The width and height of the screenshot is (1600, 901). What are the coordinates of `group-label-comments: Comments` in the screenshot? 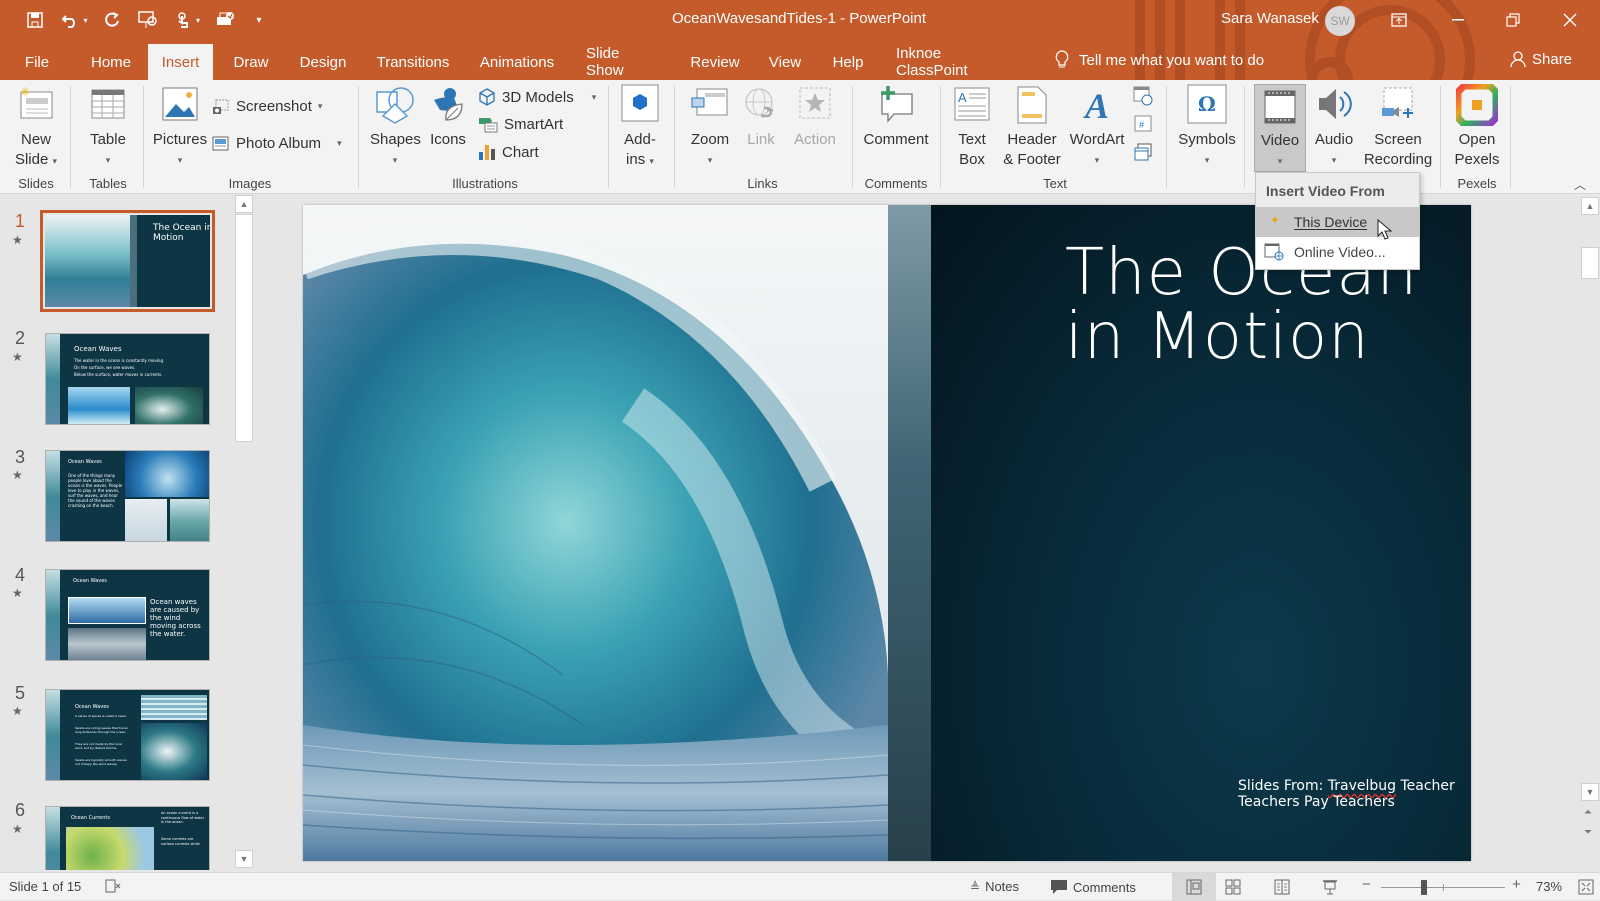 It's located at (896, 183).